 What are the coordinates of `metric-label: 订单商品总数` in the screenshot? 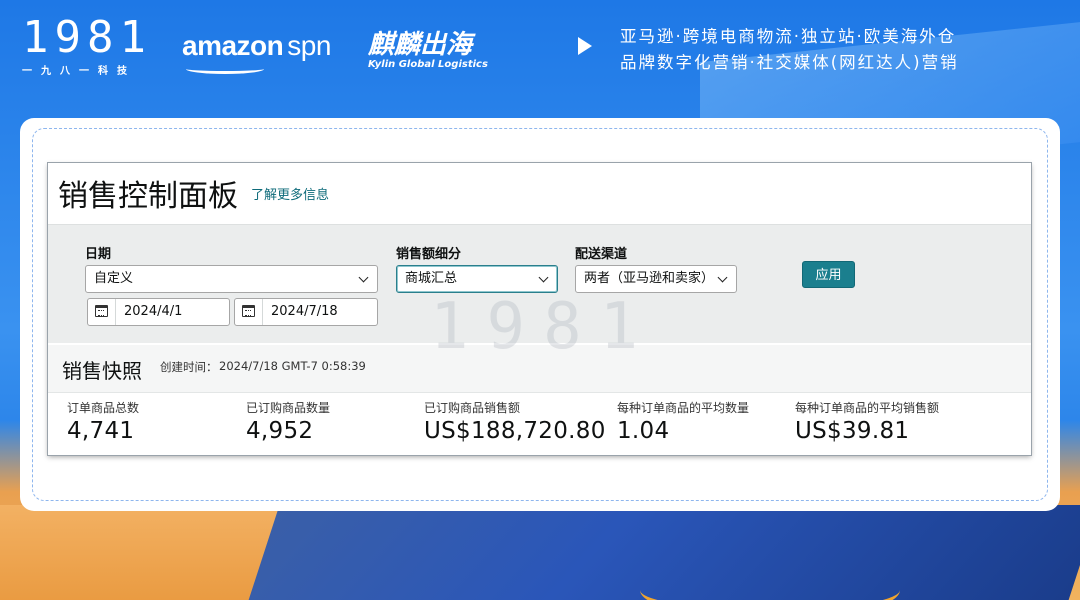 It's located at (103, 408).